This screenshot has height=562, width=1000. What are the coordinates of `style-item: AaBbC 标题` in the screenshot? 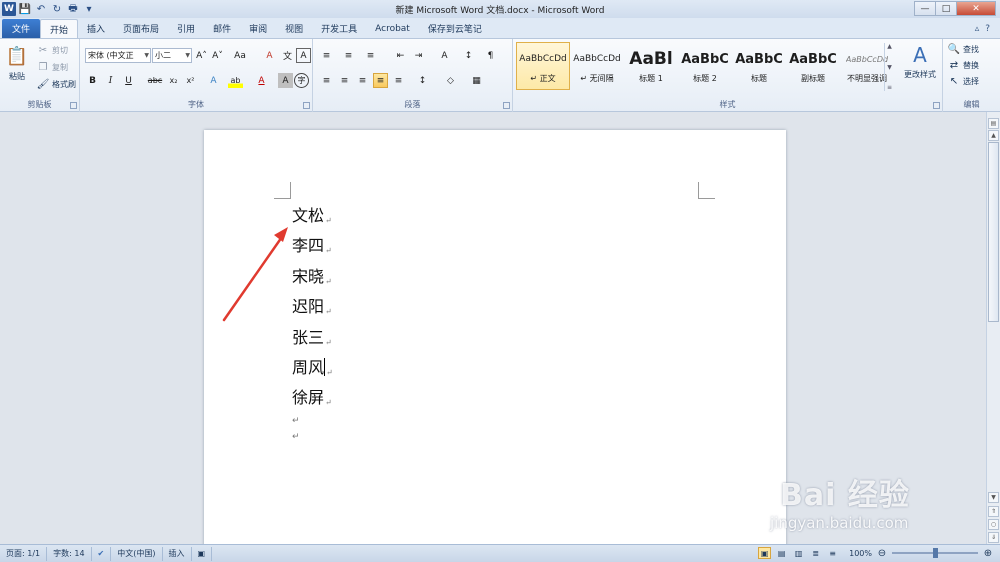 It's located at (759, 66).